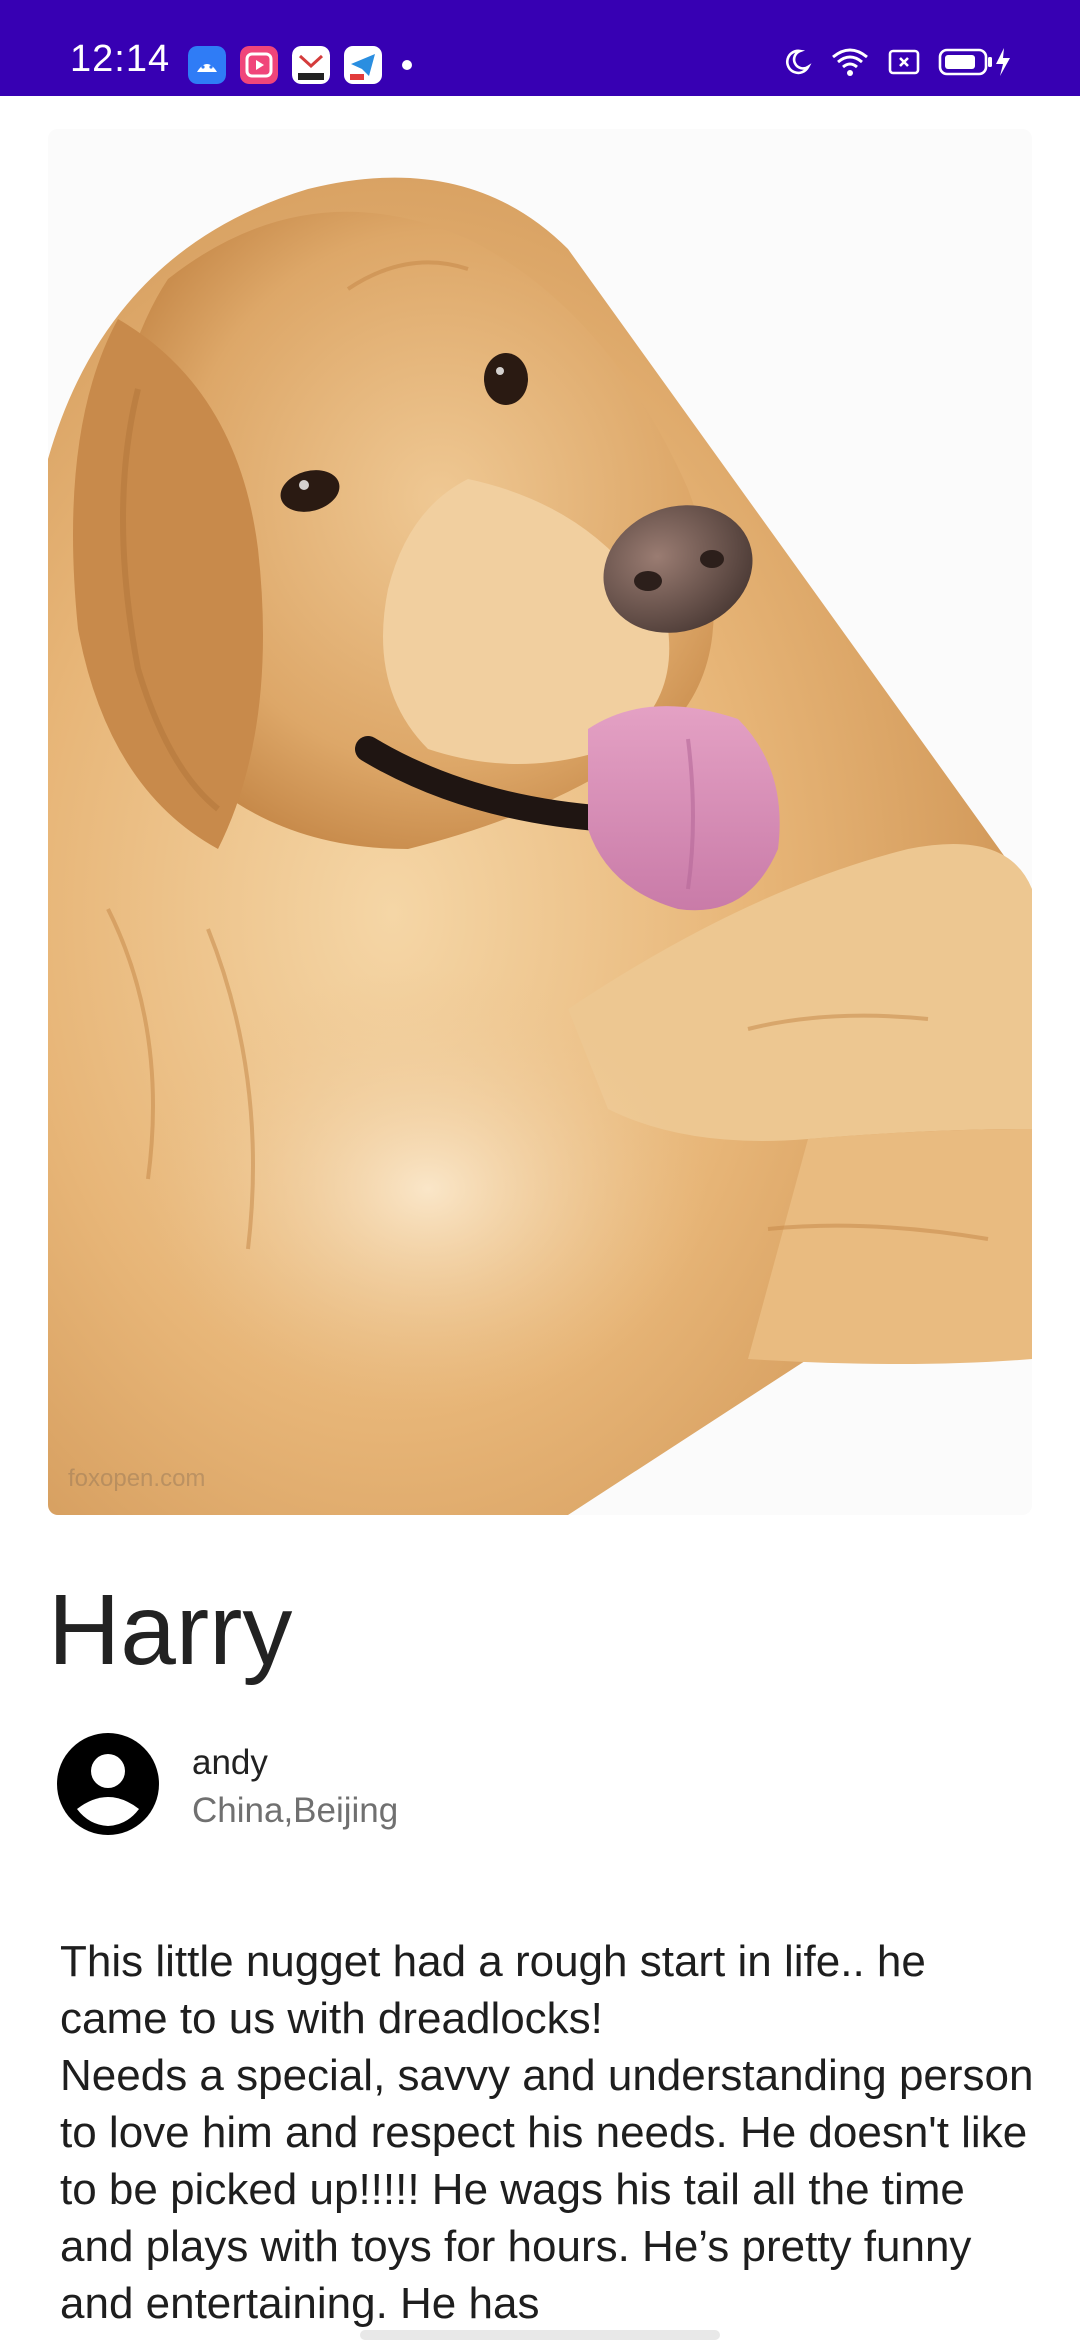 Image resolution: width=1080 pixels, height=2340 pixels. What do you see at coordinates (230, 1762) in the screenshot?
I see `owner-name: andy` at bounding box center [230, 1762].